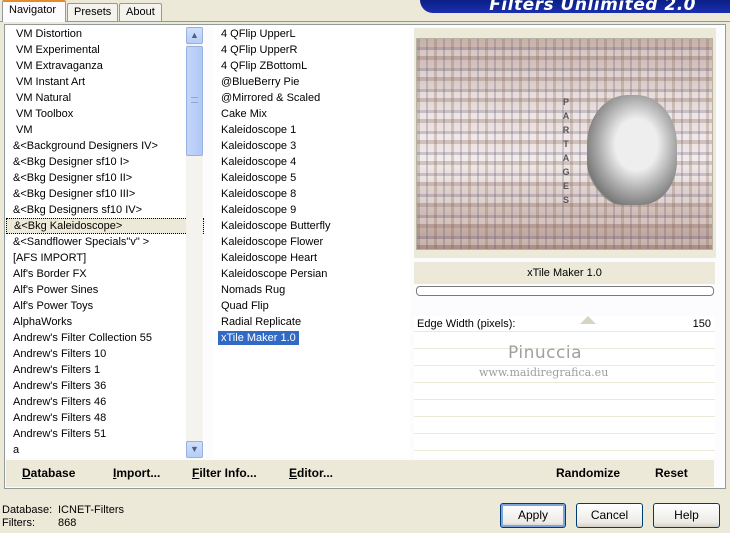 The height and width of the screenshot is (533, 730). Describe the element at coordinates (312, 290) in the screenshot. I see `filter-item: Nomads Rug` at that location.